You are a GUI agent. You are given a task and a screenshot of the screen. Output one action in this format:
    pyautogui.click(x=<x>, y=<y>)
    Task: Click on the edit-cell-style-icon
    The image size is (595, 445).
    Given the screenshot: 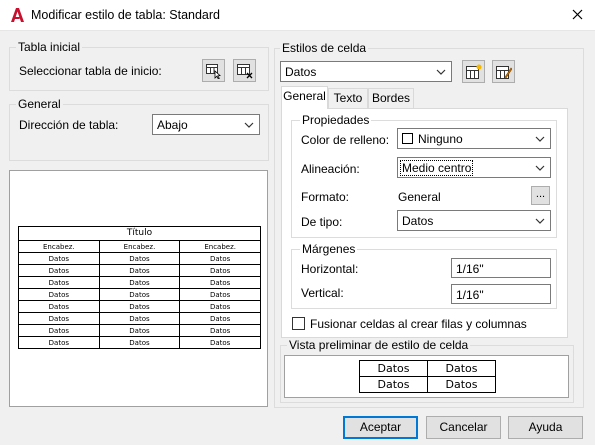 What is the action you would take?
    pyautogui.click(x=504, y=72)
    